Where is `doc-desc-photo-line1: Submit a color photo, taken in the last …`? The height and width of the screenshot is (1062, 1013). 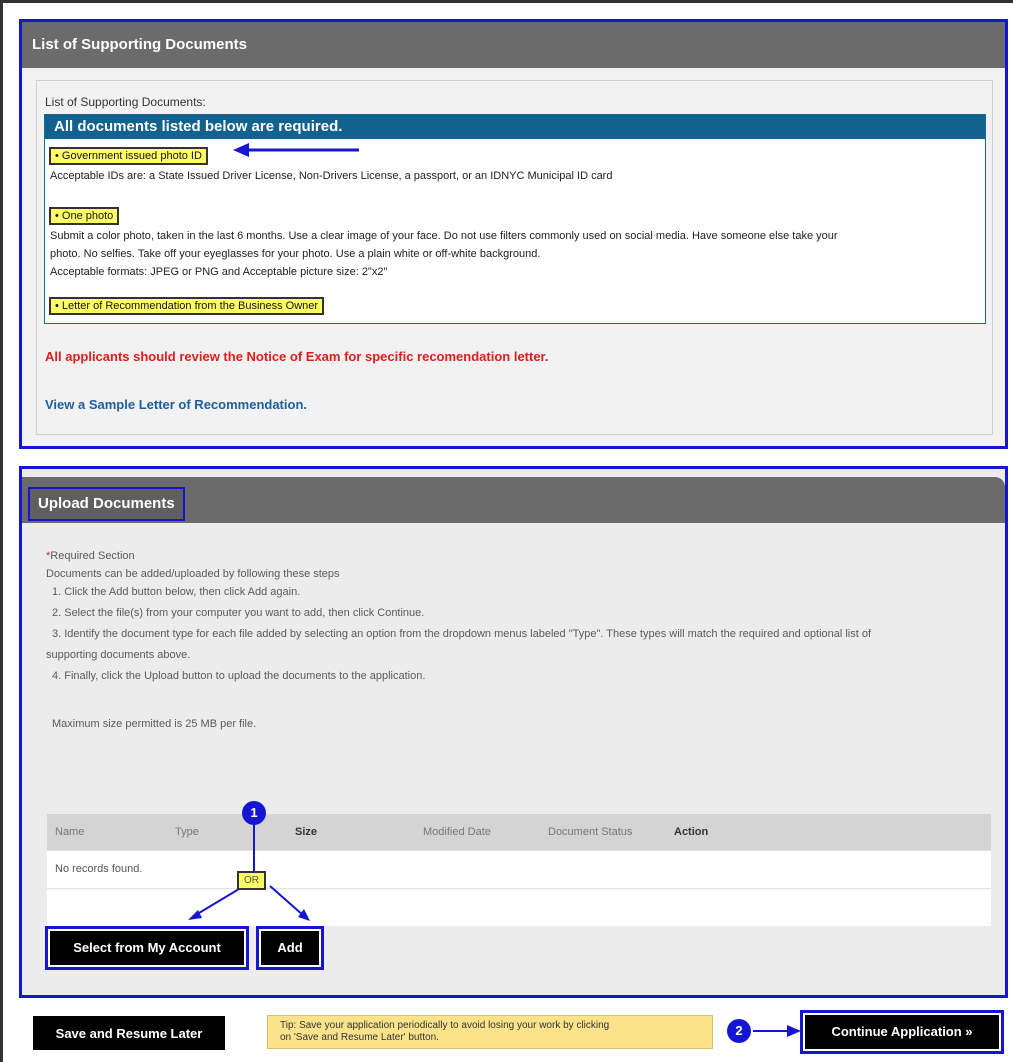 doc-desc-photo-line1: Submit a color photo, taken in the last … is located at coordinates (444, 236).